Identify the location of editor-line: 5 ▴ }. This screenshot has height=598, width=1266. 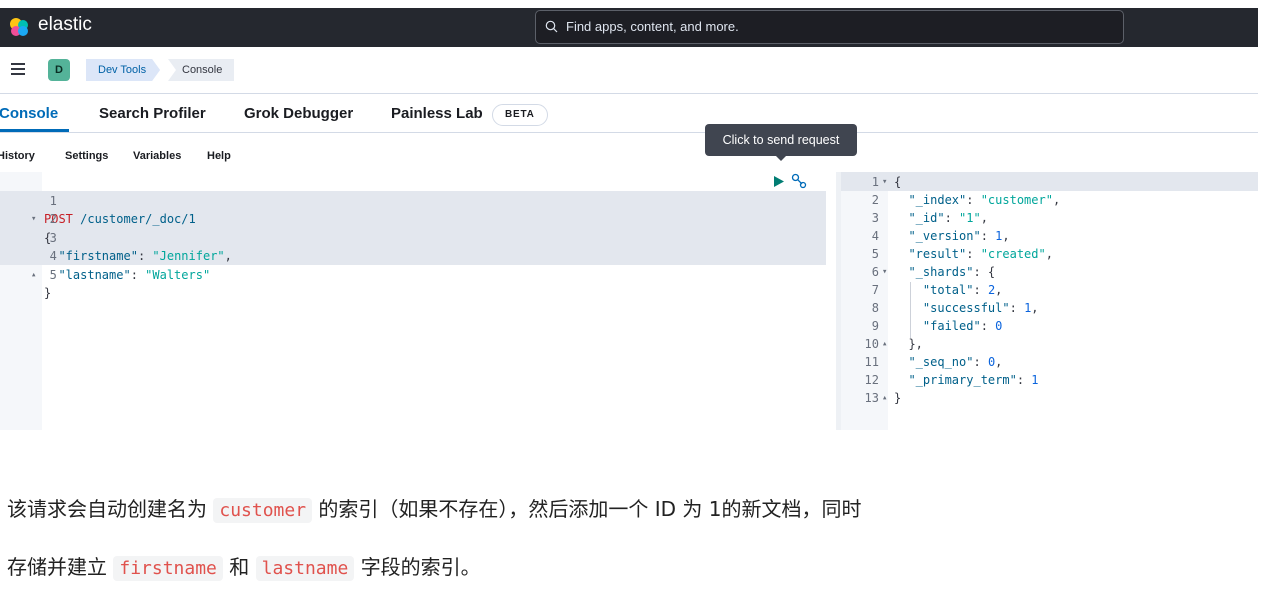
(44, 284).